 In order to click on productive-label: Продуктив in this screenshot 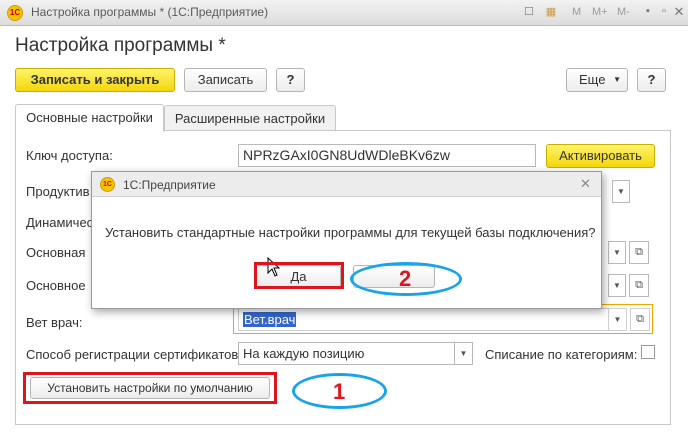, I will do `click(58, 191)`.